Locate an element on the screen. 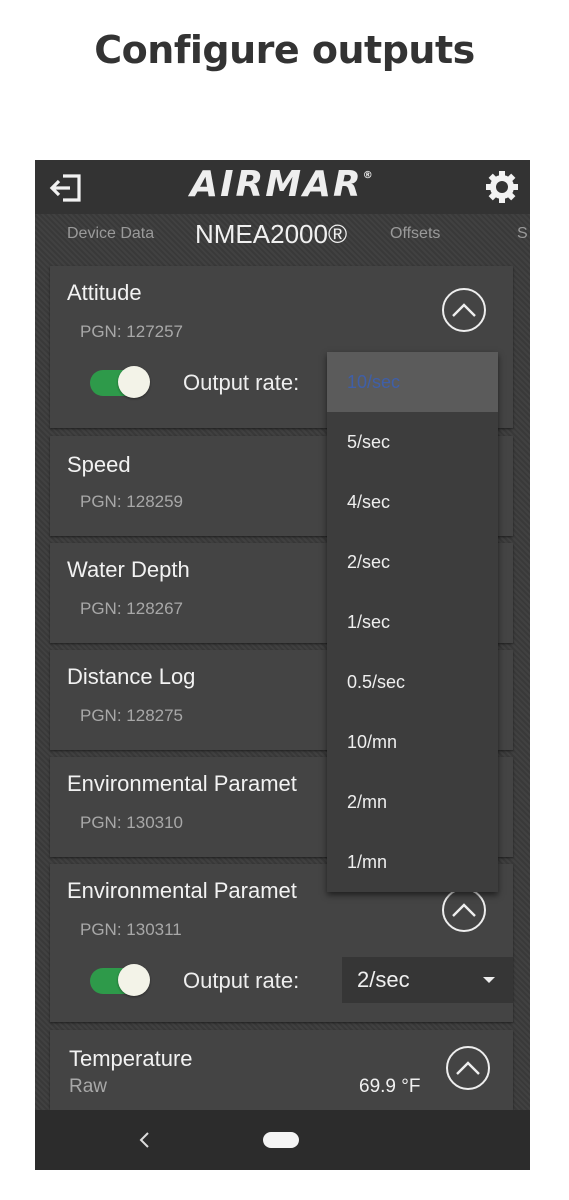  tab-bar: Device Data NMEA2000® Offsets S is located at coordinates (282, 234).